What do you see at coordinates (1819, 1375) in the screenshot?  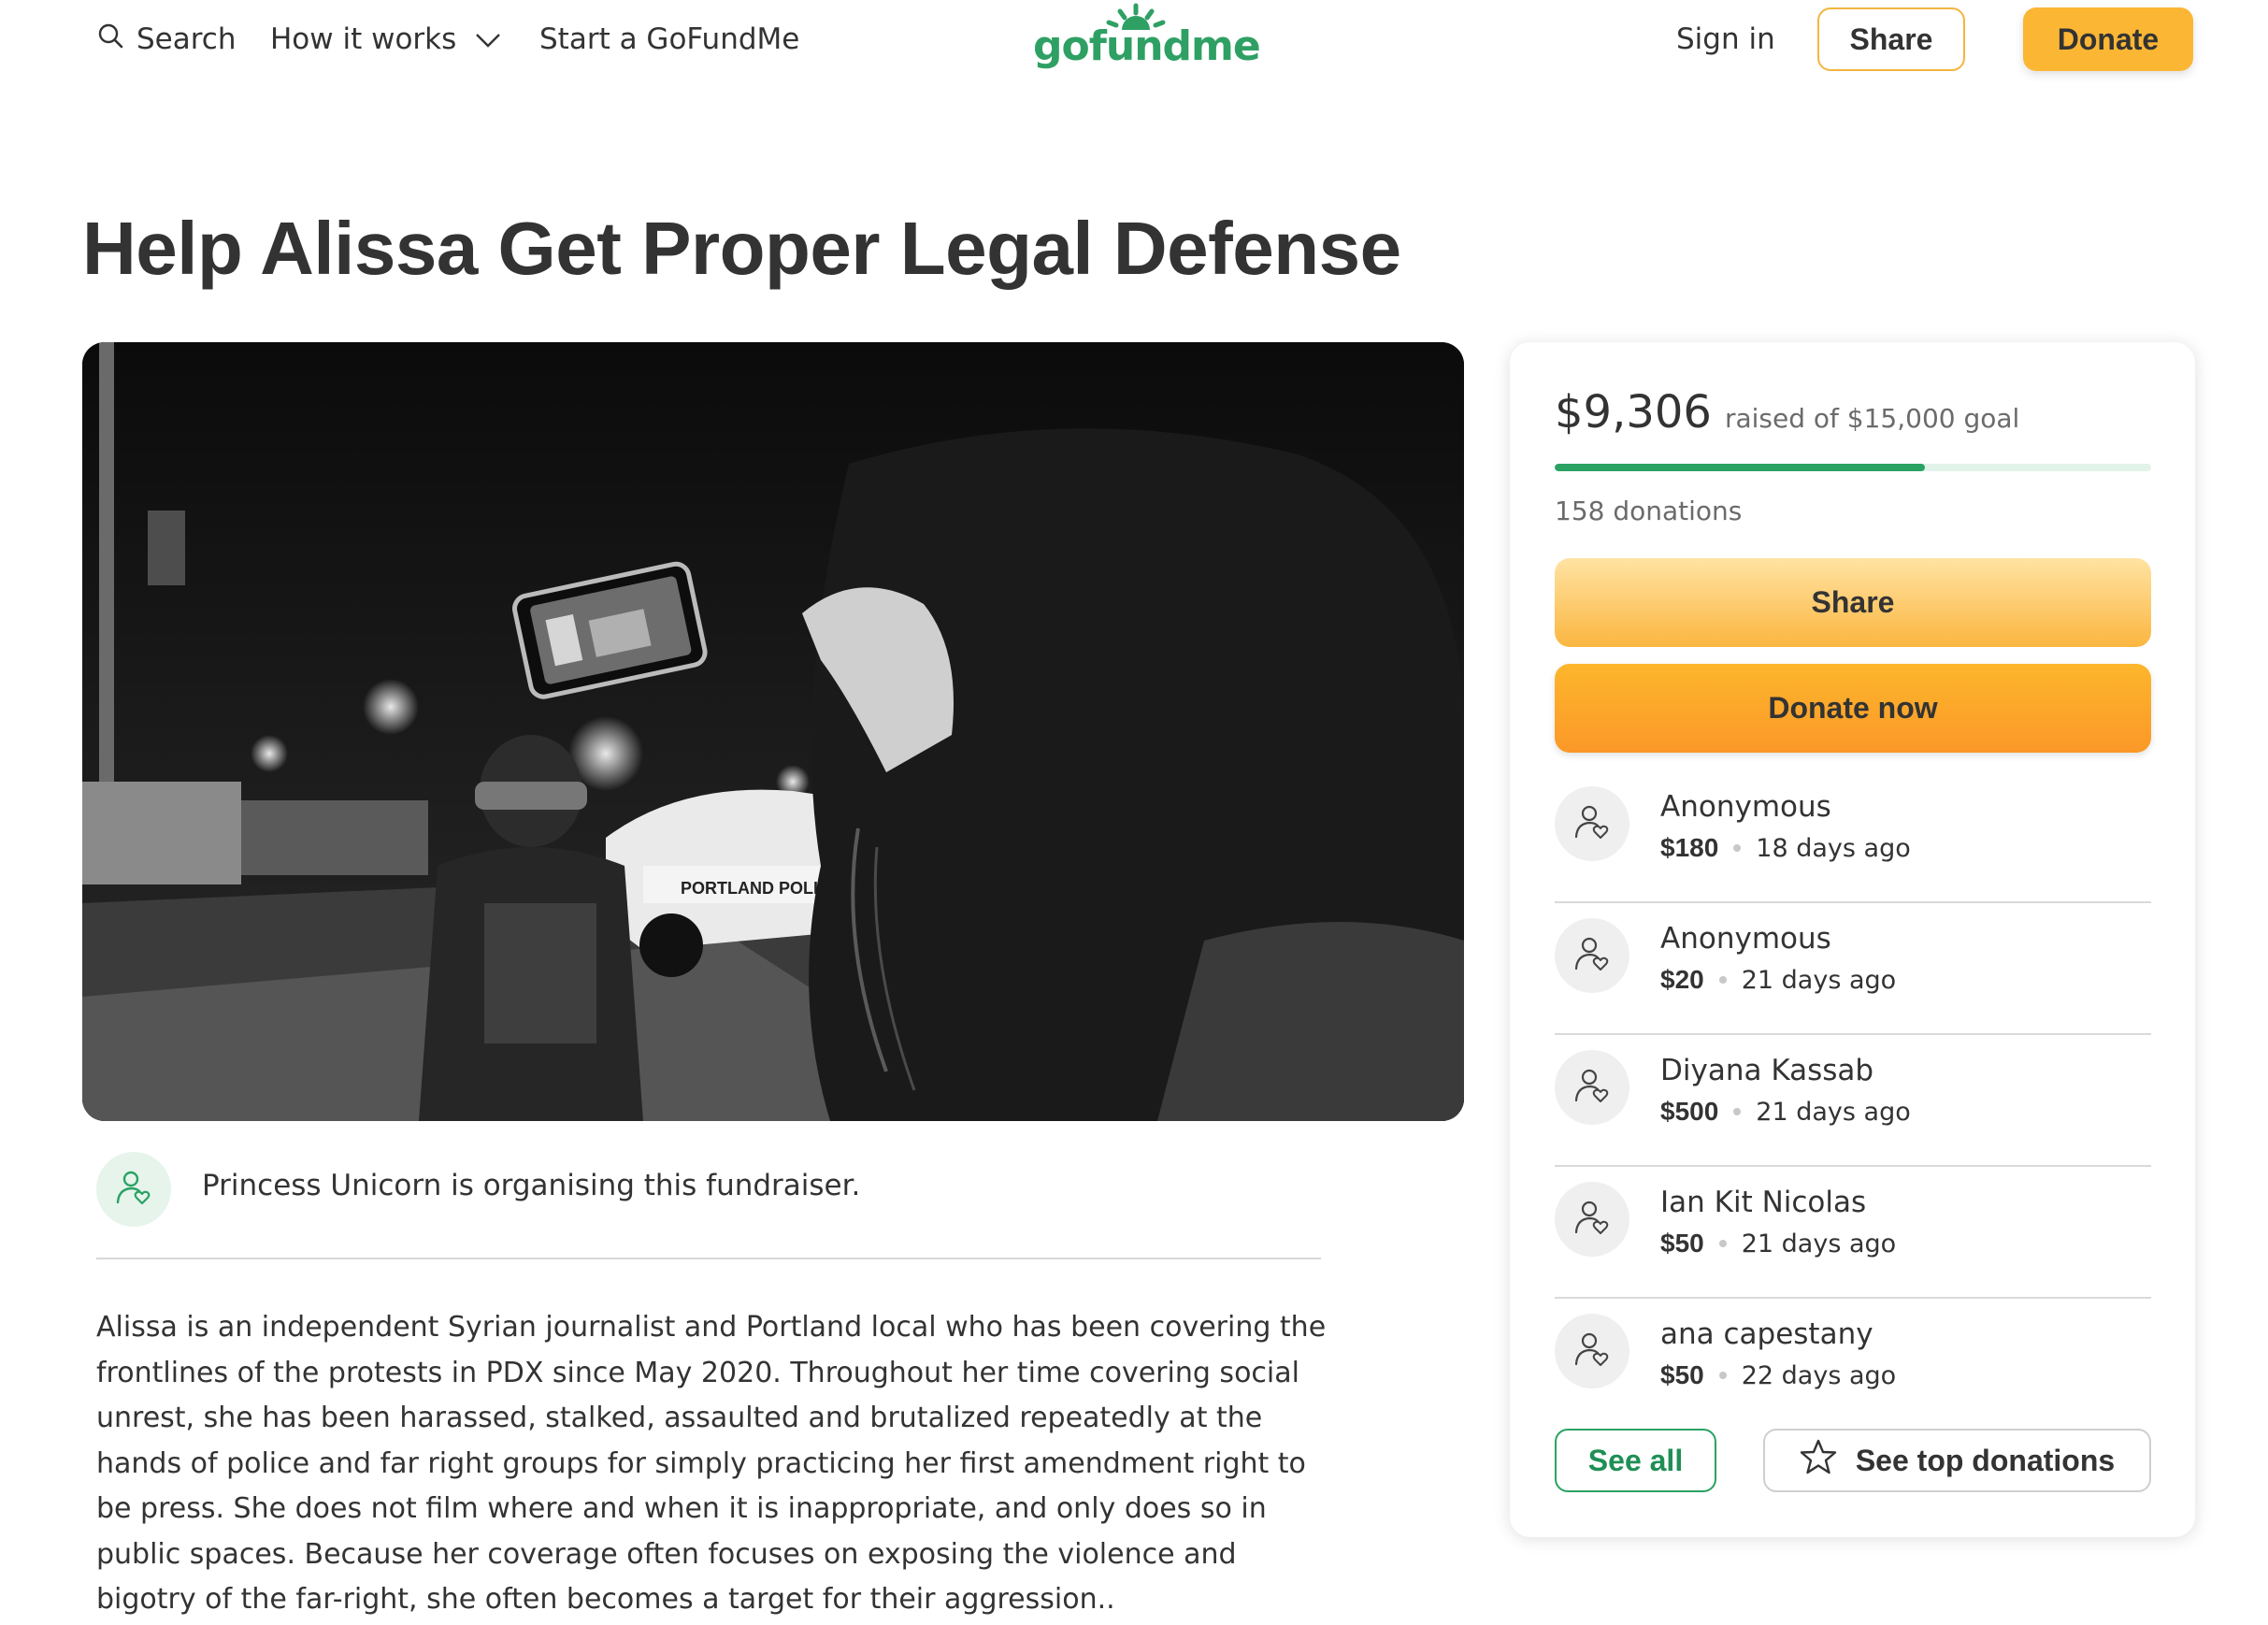 I see `donation-time: 22 days ago` at bounding box center [1819, 1375].